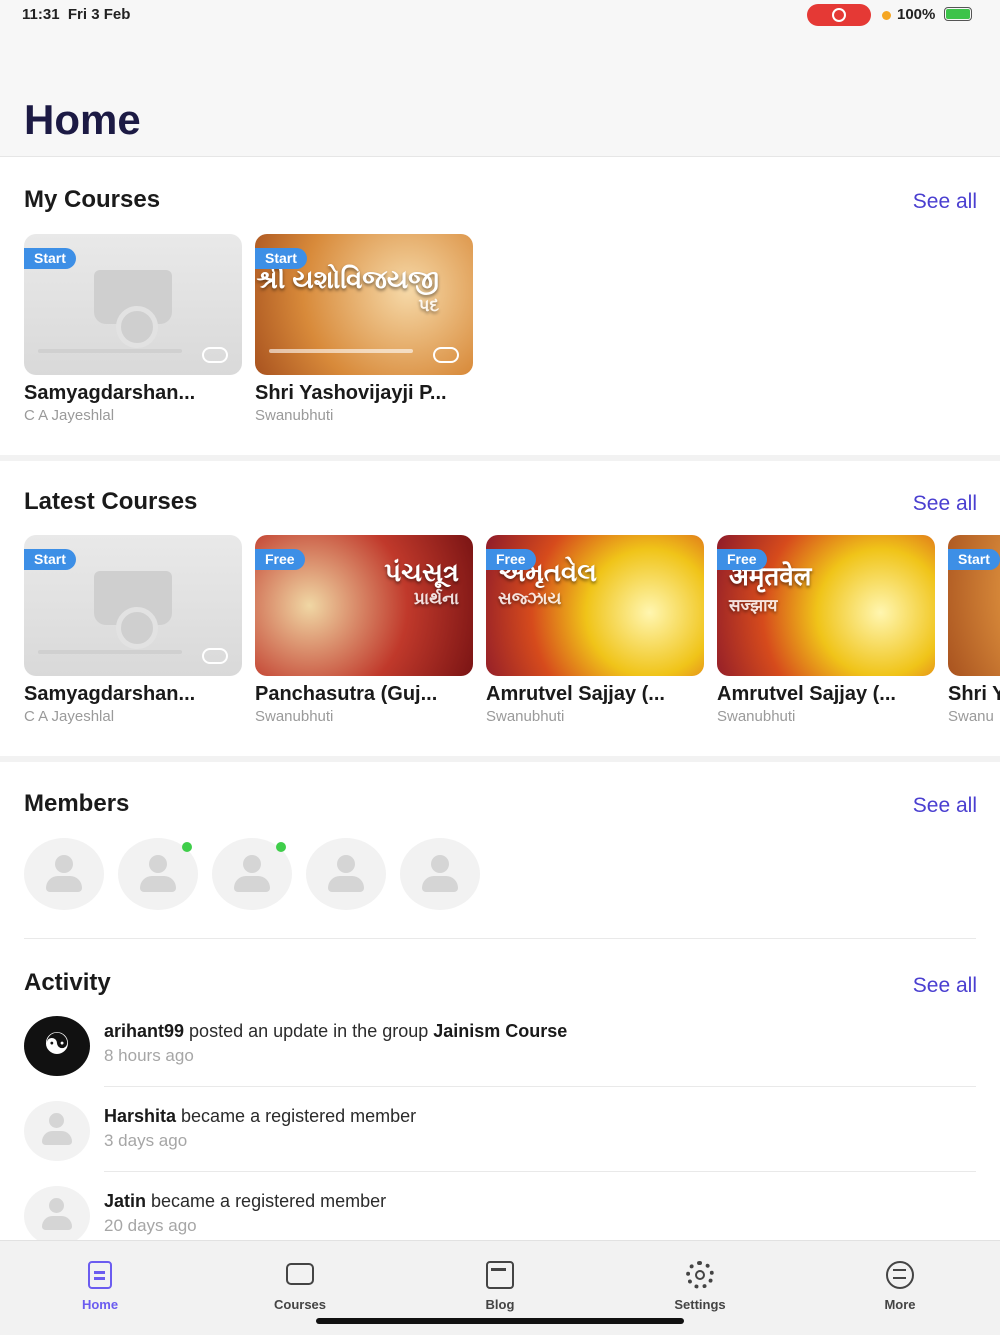 The image size is (1000, 1335). Describe the element at coordinates (146, 1140) in the screenshot. I see `activity-time: 3 days ago` at that location.